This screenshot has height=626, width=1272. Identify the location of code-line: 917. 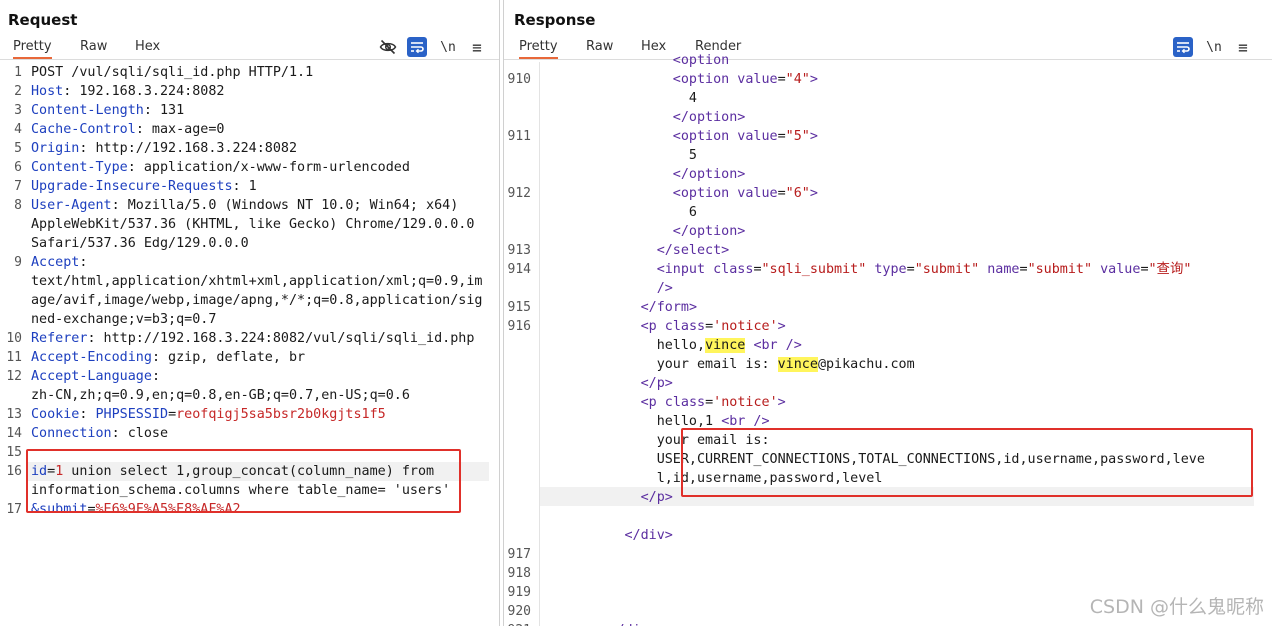
(888, 554).